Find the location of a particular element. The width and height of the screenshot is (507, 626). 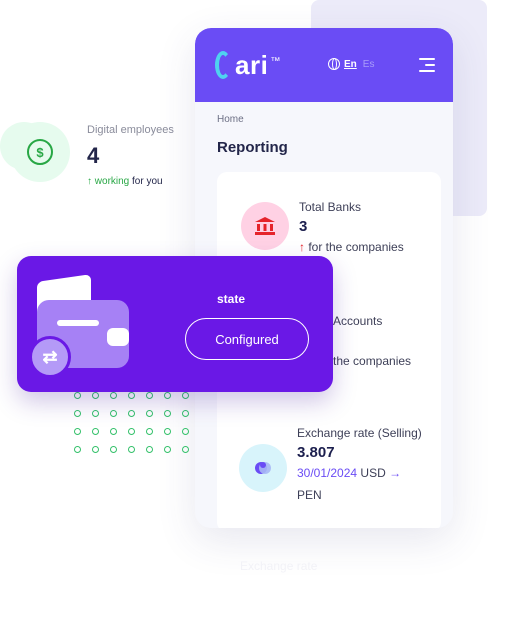

lang-es: Es is located at coordinates (369, 64).